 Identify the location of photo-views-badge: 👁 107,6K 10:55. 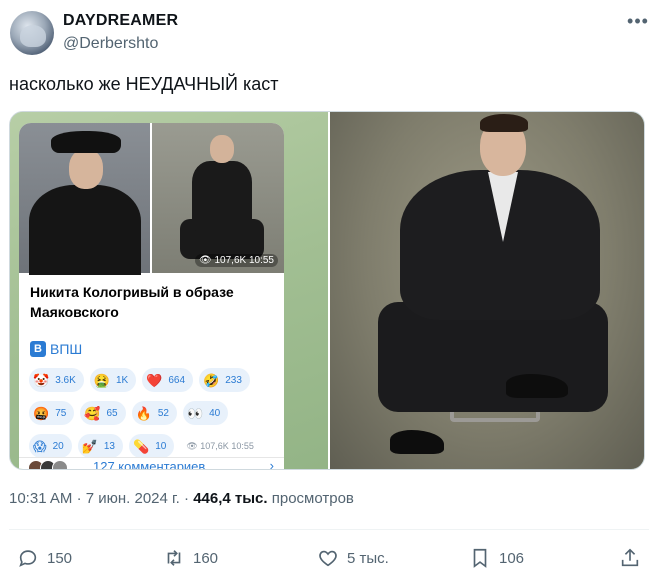
(236, 260).